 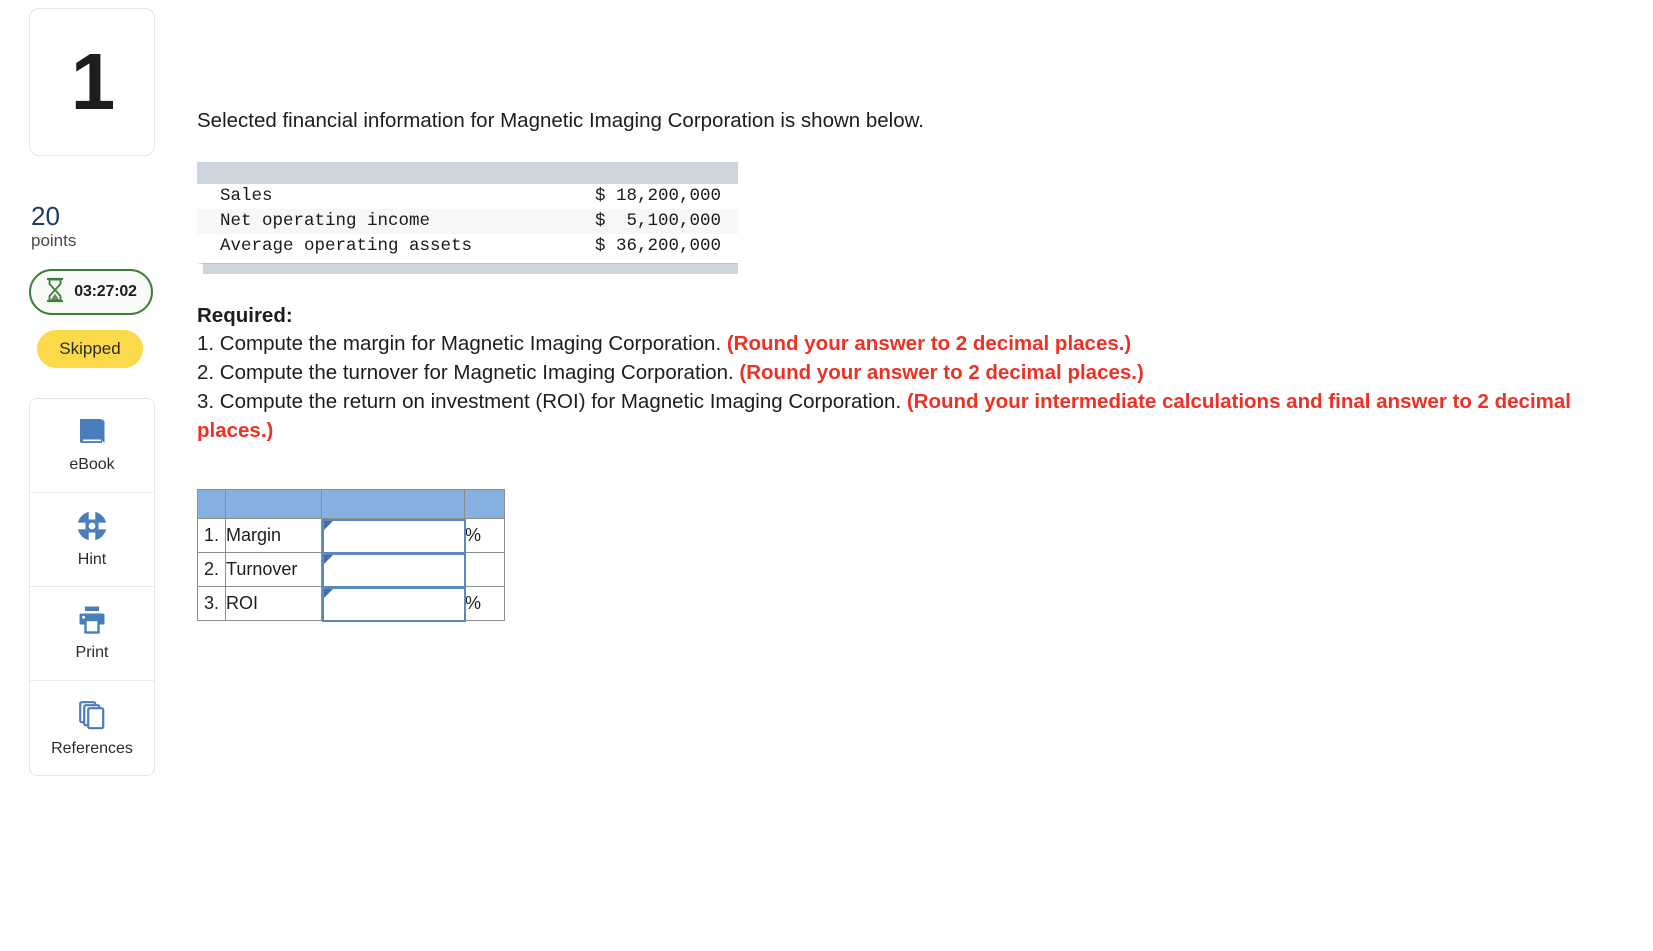 I want to click on row-number: 1., so click(x=211, y=535).